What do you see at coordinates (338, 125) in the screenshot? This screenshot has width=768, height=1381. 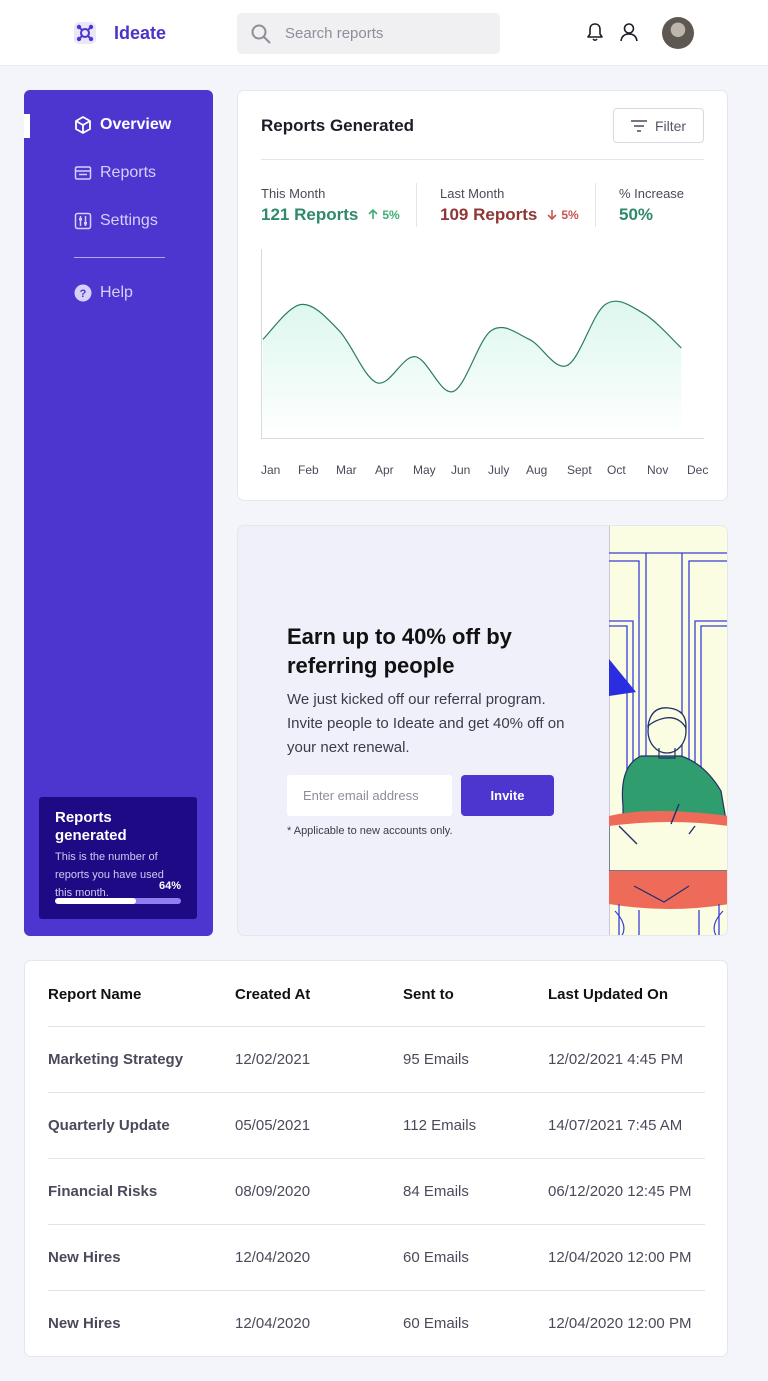 I see `reports-card-title: Reports Generated` at bounding box center [338, 125].